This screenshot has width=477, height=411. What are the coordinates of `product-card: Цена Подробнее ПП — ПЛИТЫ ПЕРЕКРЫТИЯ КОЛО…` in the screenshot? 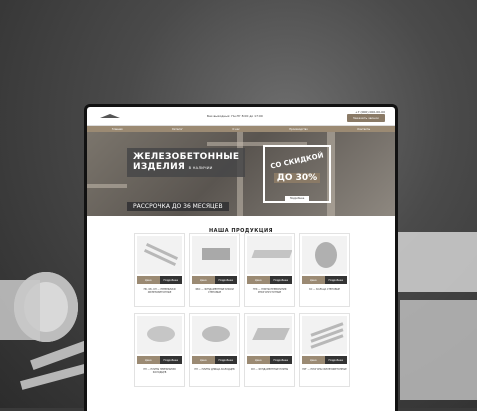 It's located at (159, 350).